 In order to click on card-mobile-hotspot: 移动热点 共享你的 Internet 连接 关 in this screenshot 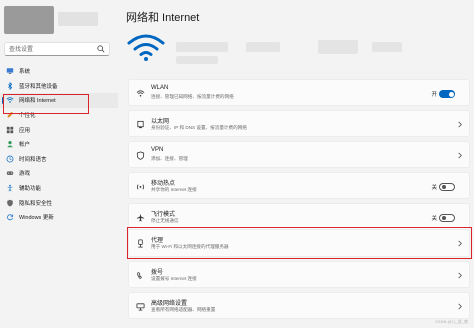, I will do `click(299, 185)`.